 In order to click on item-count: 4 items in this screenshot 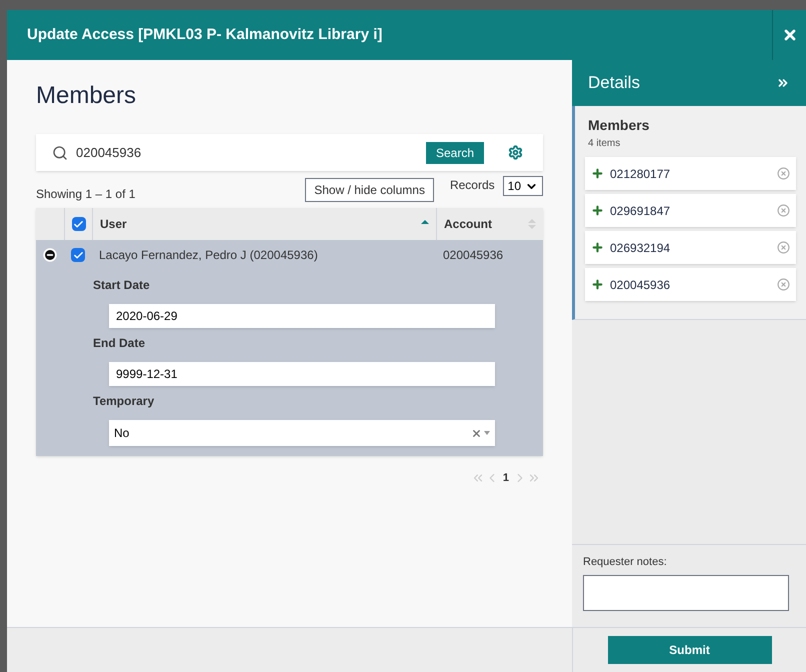, I will do `click(605, 144)`.